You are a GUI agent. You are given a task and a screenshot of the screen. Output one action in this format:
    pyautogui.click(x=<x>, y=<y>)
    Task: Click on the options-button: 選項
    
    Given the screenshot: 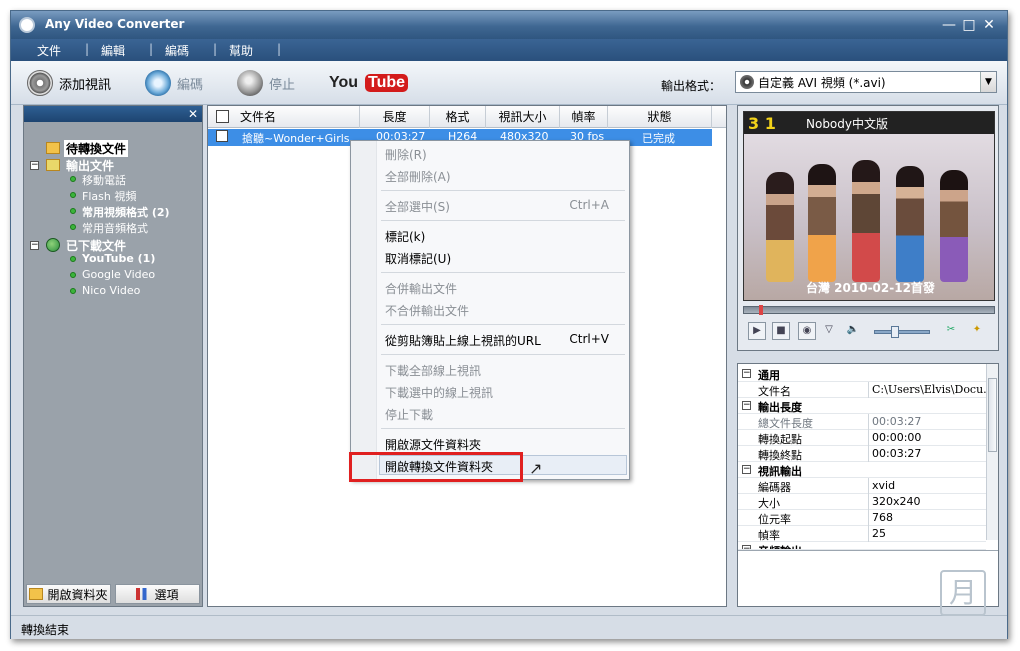 What is the action you would take?
    pyautogui.click(x=157, y=594)
    